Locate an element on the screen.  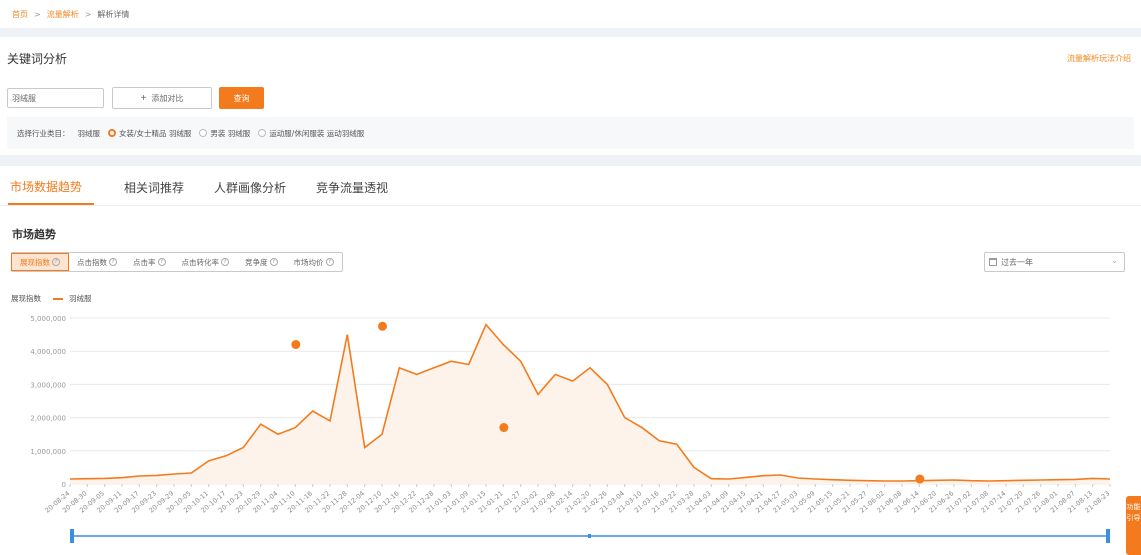
category-label: 选择行业类目： is located at coordinates (43, 133).